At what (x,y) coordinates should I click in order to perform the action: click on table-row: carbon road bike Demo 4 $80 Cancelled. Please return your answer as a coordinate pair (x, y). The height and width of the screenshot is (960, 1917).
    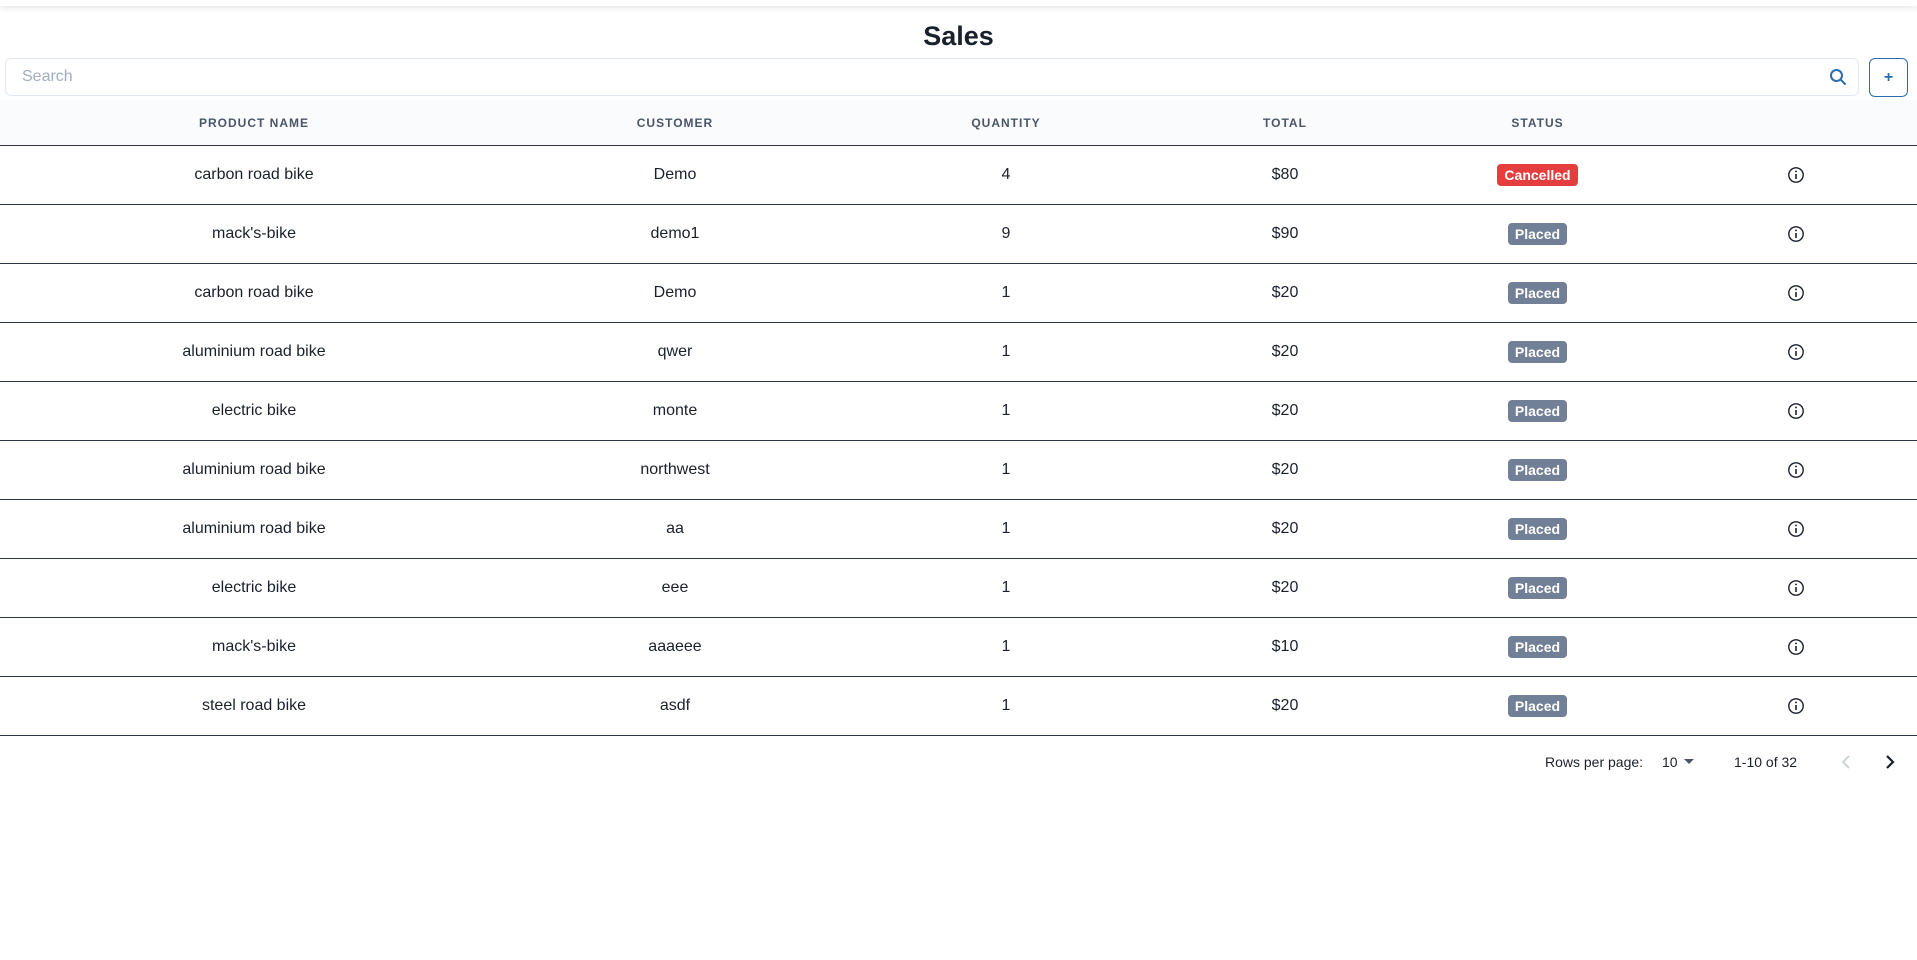
    Looking at the image, I should click on (958, 175).